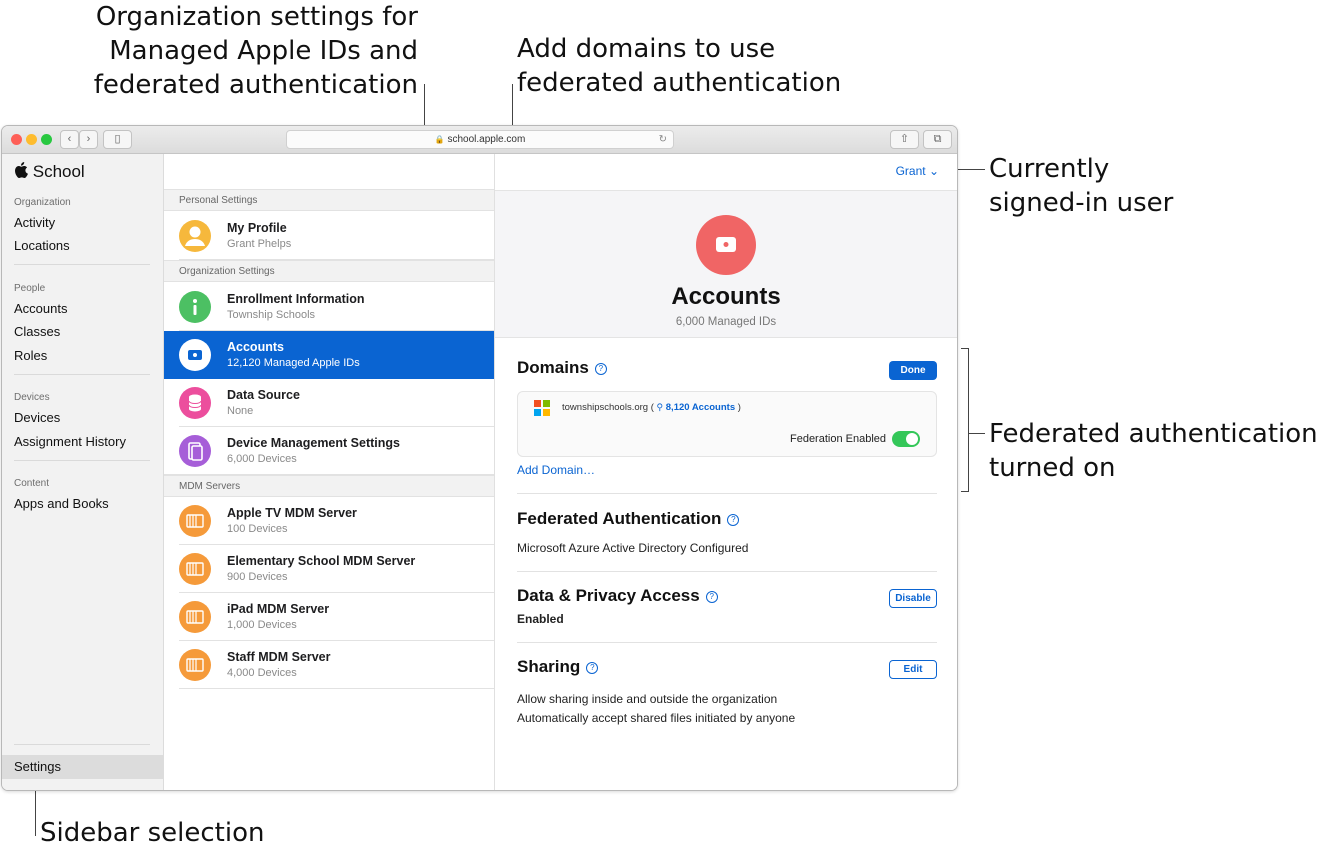 The height and width of the screenshot is (854, 1327). What do you see at coordinates (1081, 203) in the screenshot?
I see `callout-line: signed-in user` at bounding box center [1081, 203].